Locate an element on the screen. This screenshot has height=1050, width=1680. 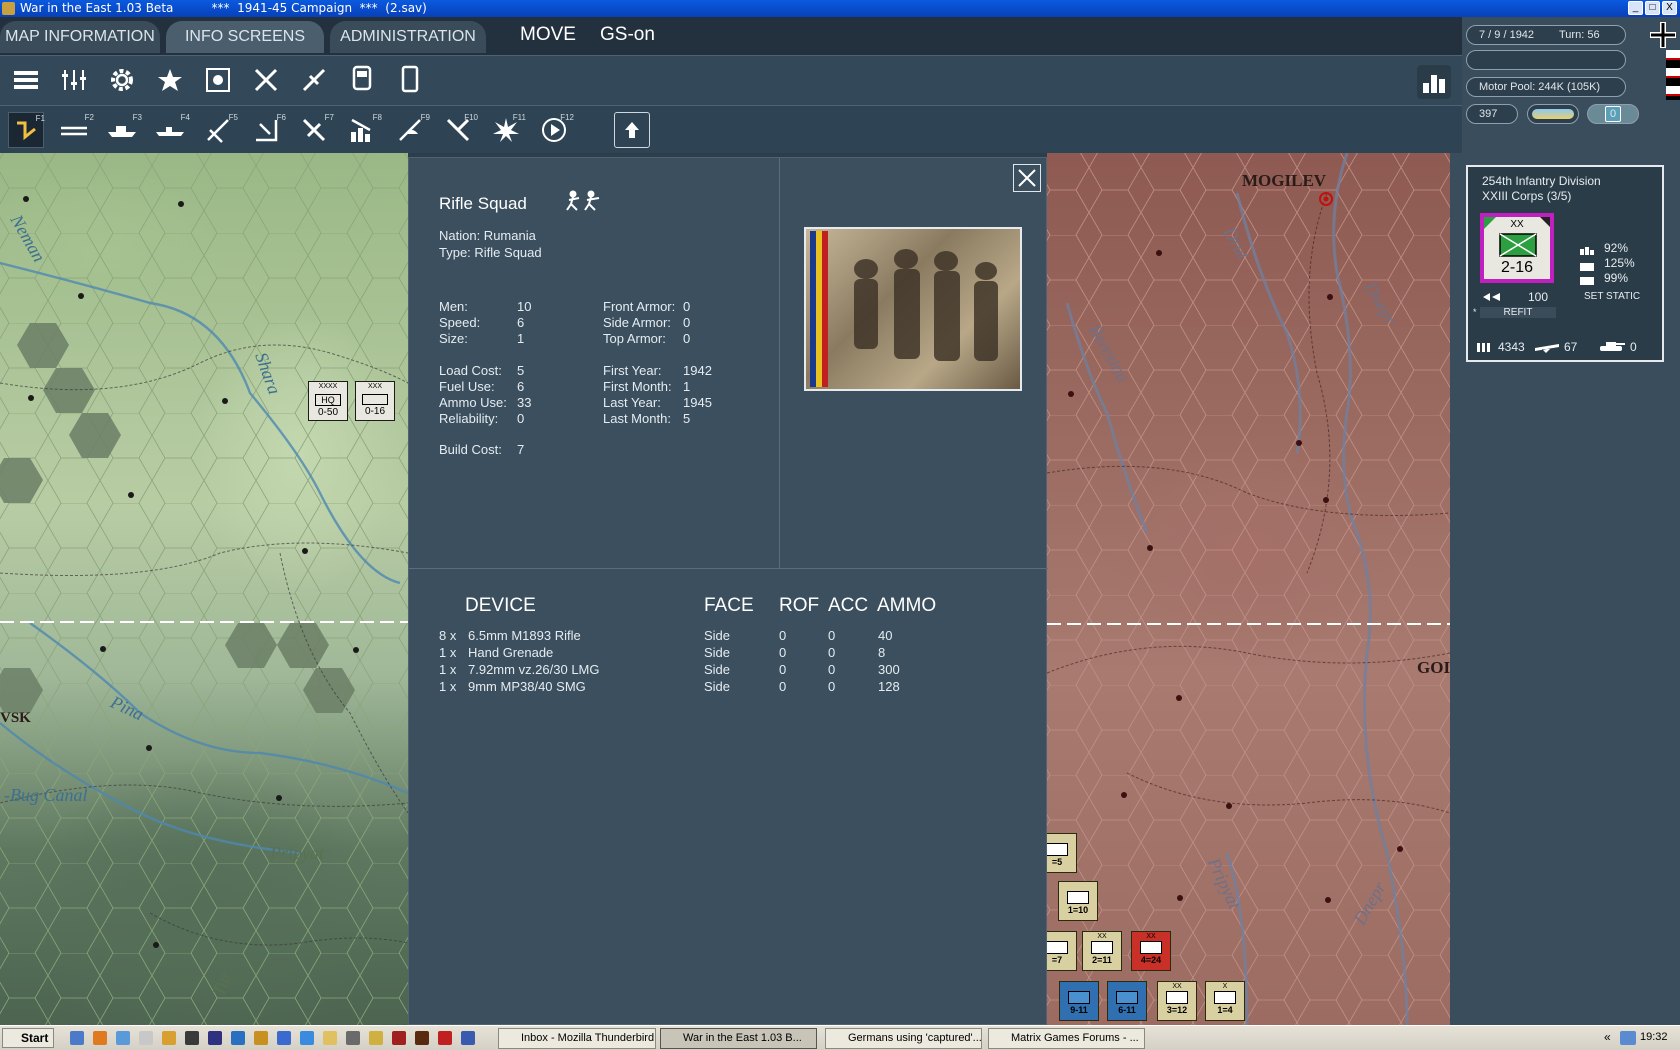
city-label-goi: GOI is located at coordinates (1433, 667).